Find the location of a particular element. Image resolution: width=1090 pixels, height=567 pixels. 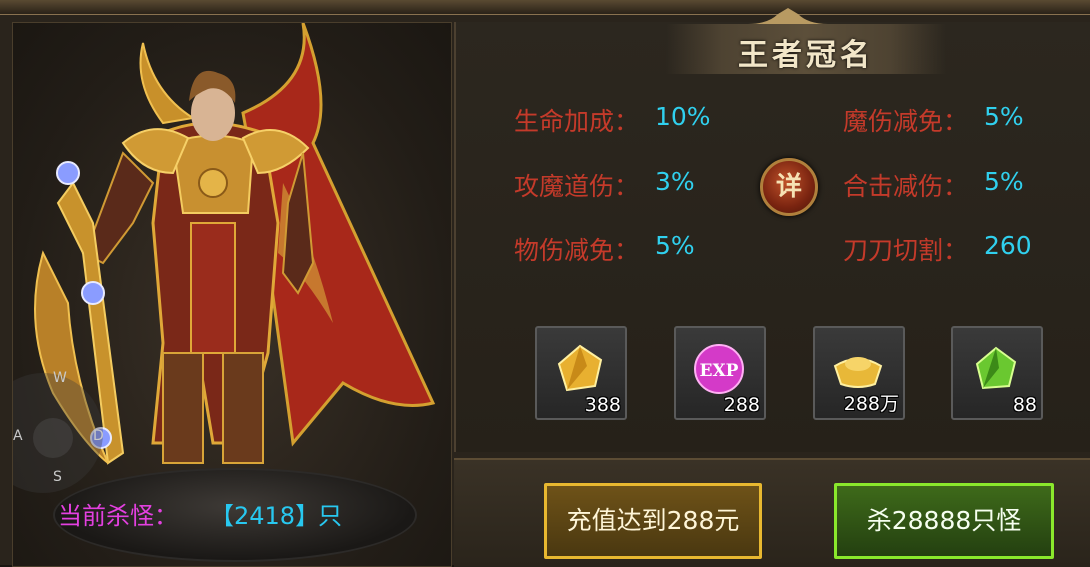

stat-phys-reduction-label: 物伤减免： is located at coordinates (577, 250).